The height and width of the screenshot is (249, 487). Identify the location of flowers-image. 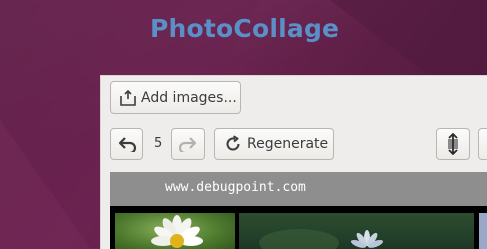
(356, 231).